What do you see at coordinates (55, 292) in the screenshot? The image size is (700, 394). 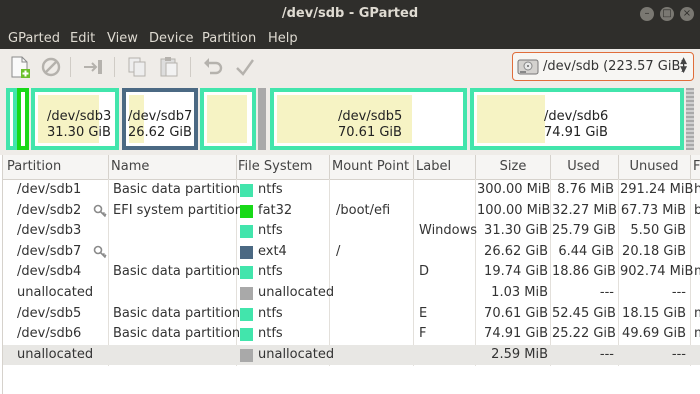 I see `cell-partition: unallocated` at bounding box center [55, 292].